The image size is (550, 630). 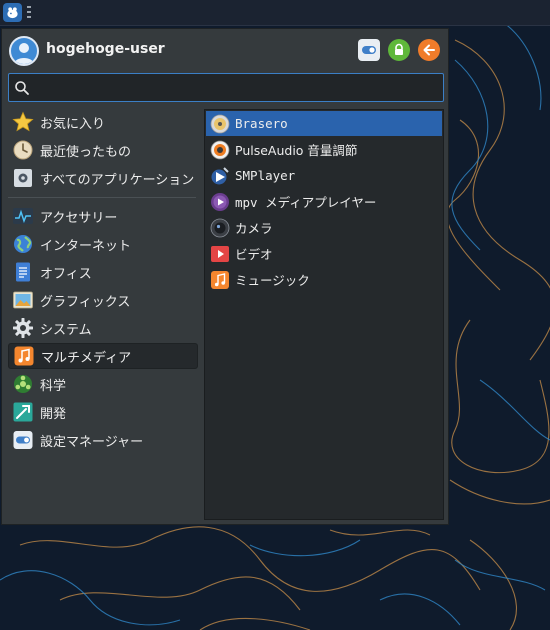 I want to click on app-mpv-media-player: mpv メディアプレイヤー, so click(x=324, y=201).